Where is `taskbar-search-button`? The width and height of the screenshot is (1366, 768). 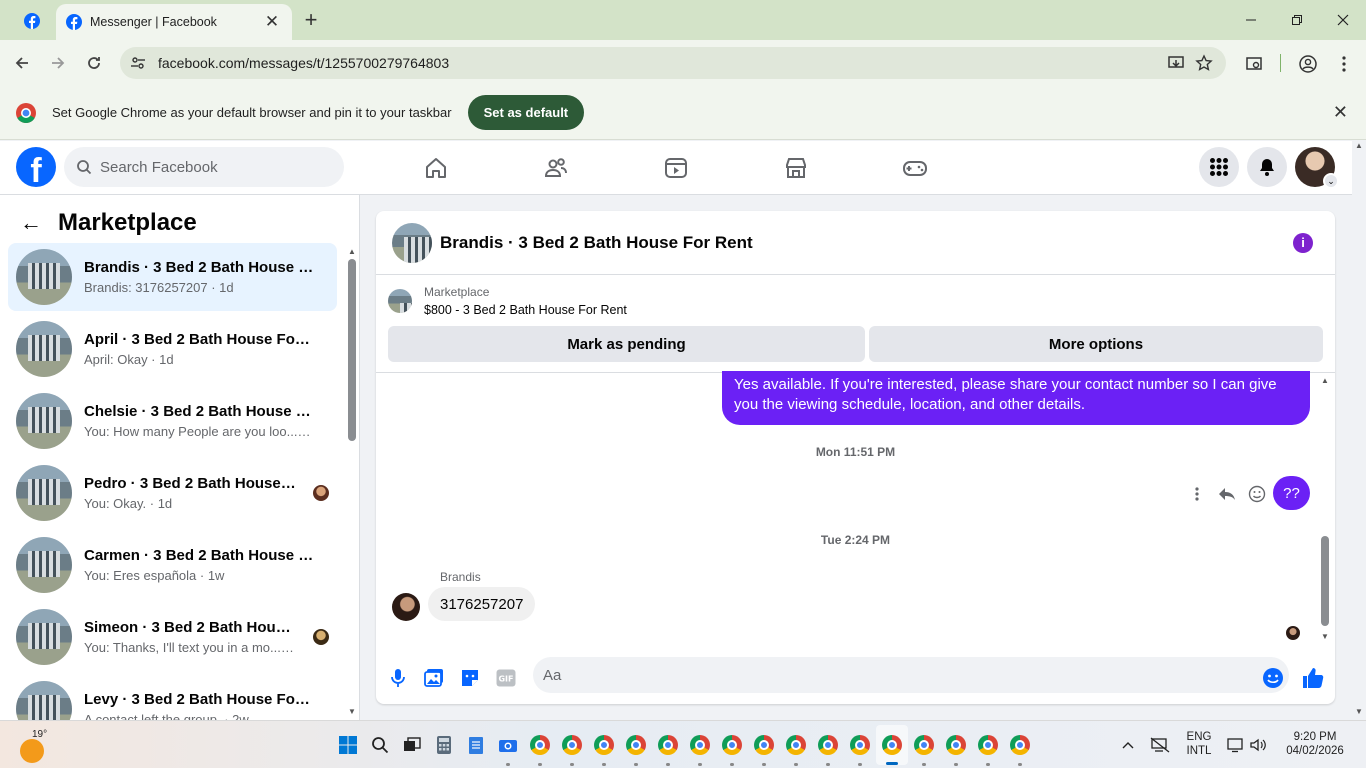 taskbar-search-button is located at coordinates (380, 745).